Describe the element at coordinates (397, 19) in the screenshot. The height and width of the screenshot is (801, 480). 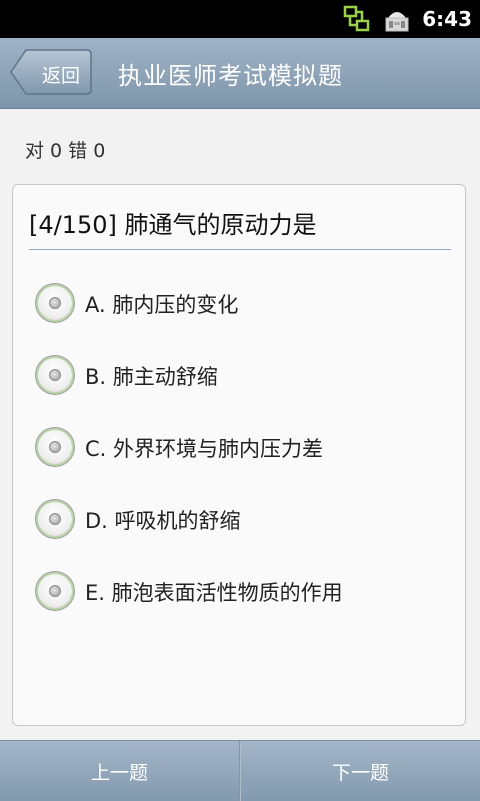
I see `android-notification-icon` at that location.